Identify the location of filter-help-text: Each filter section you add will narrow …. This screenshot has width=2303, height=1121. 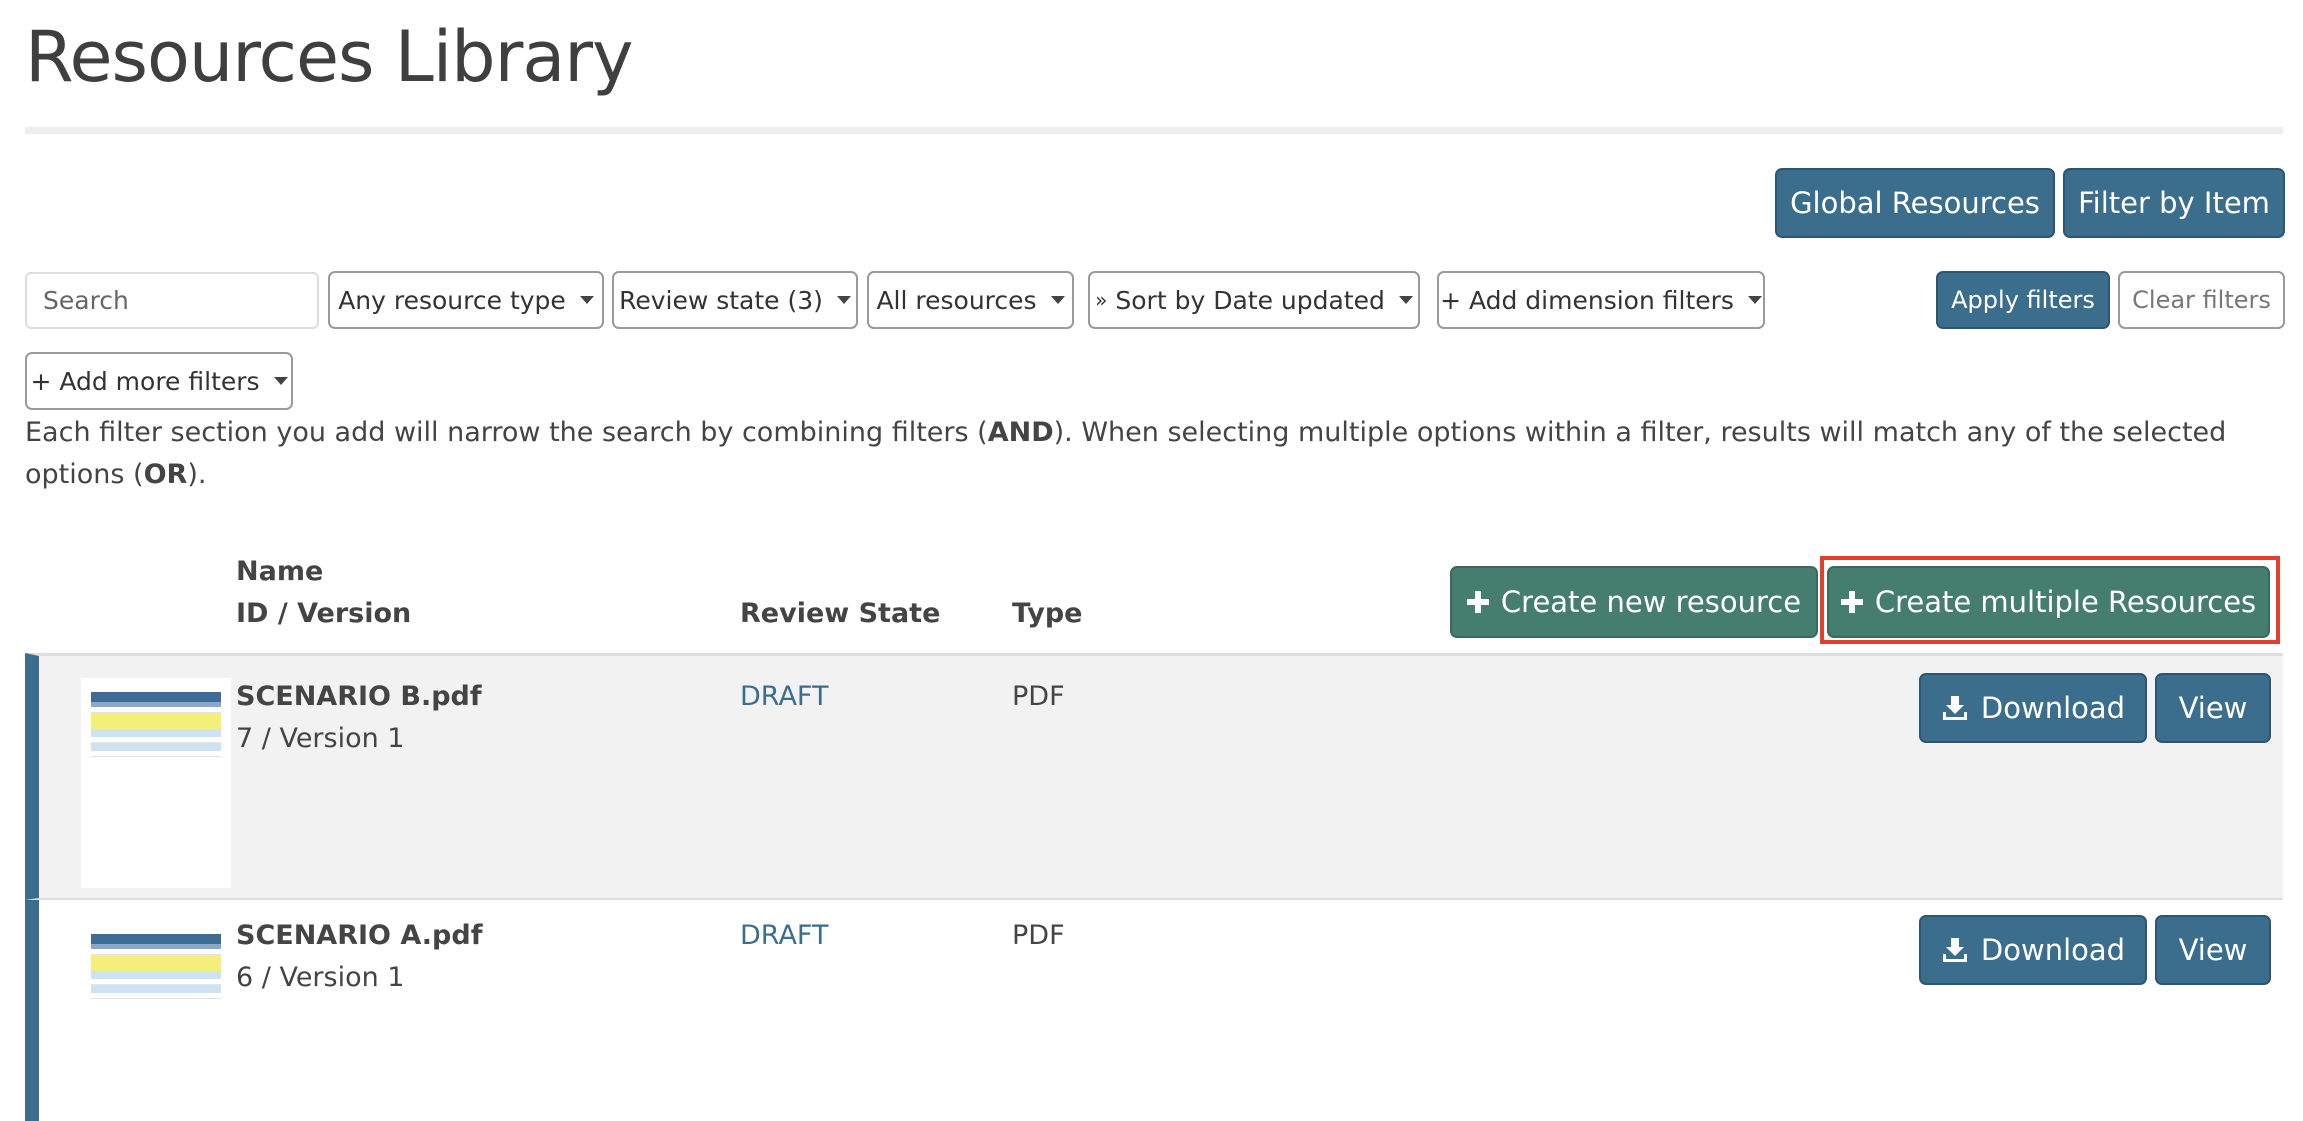
(1126, 453).